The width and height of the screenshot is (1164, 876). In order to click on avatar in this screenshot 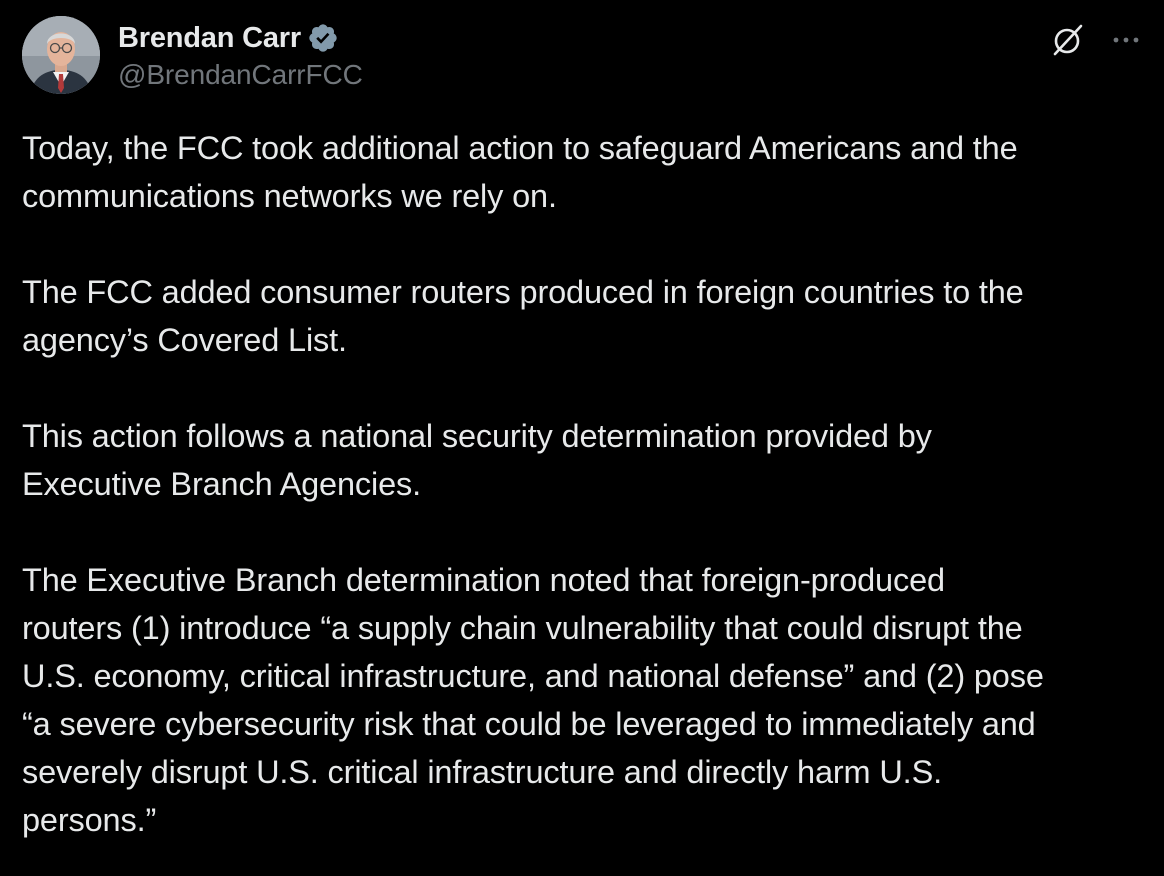, I will do `click(61, 55)`.